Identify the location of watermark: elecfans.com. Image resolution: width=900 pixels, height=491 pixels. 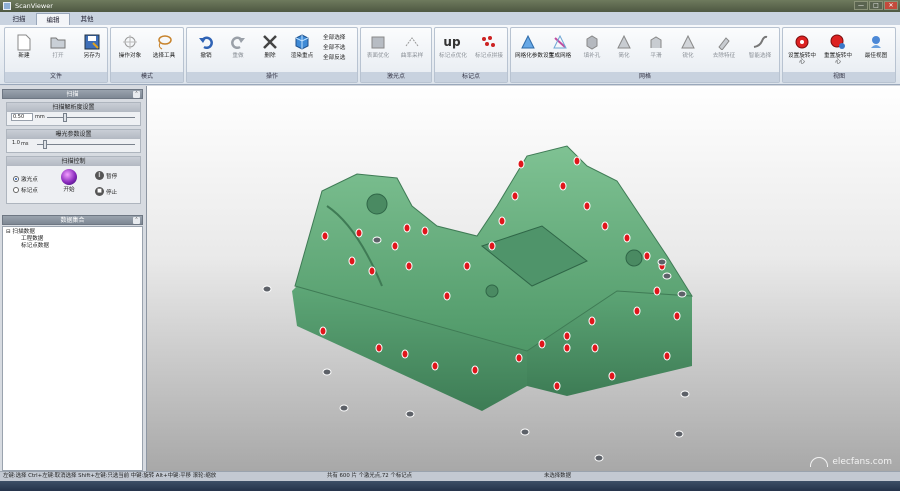
(851, 462).